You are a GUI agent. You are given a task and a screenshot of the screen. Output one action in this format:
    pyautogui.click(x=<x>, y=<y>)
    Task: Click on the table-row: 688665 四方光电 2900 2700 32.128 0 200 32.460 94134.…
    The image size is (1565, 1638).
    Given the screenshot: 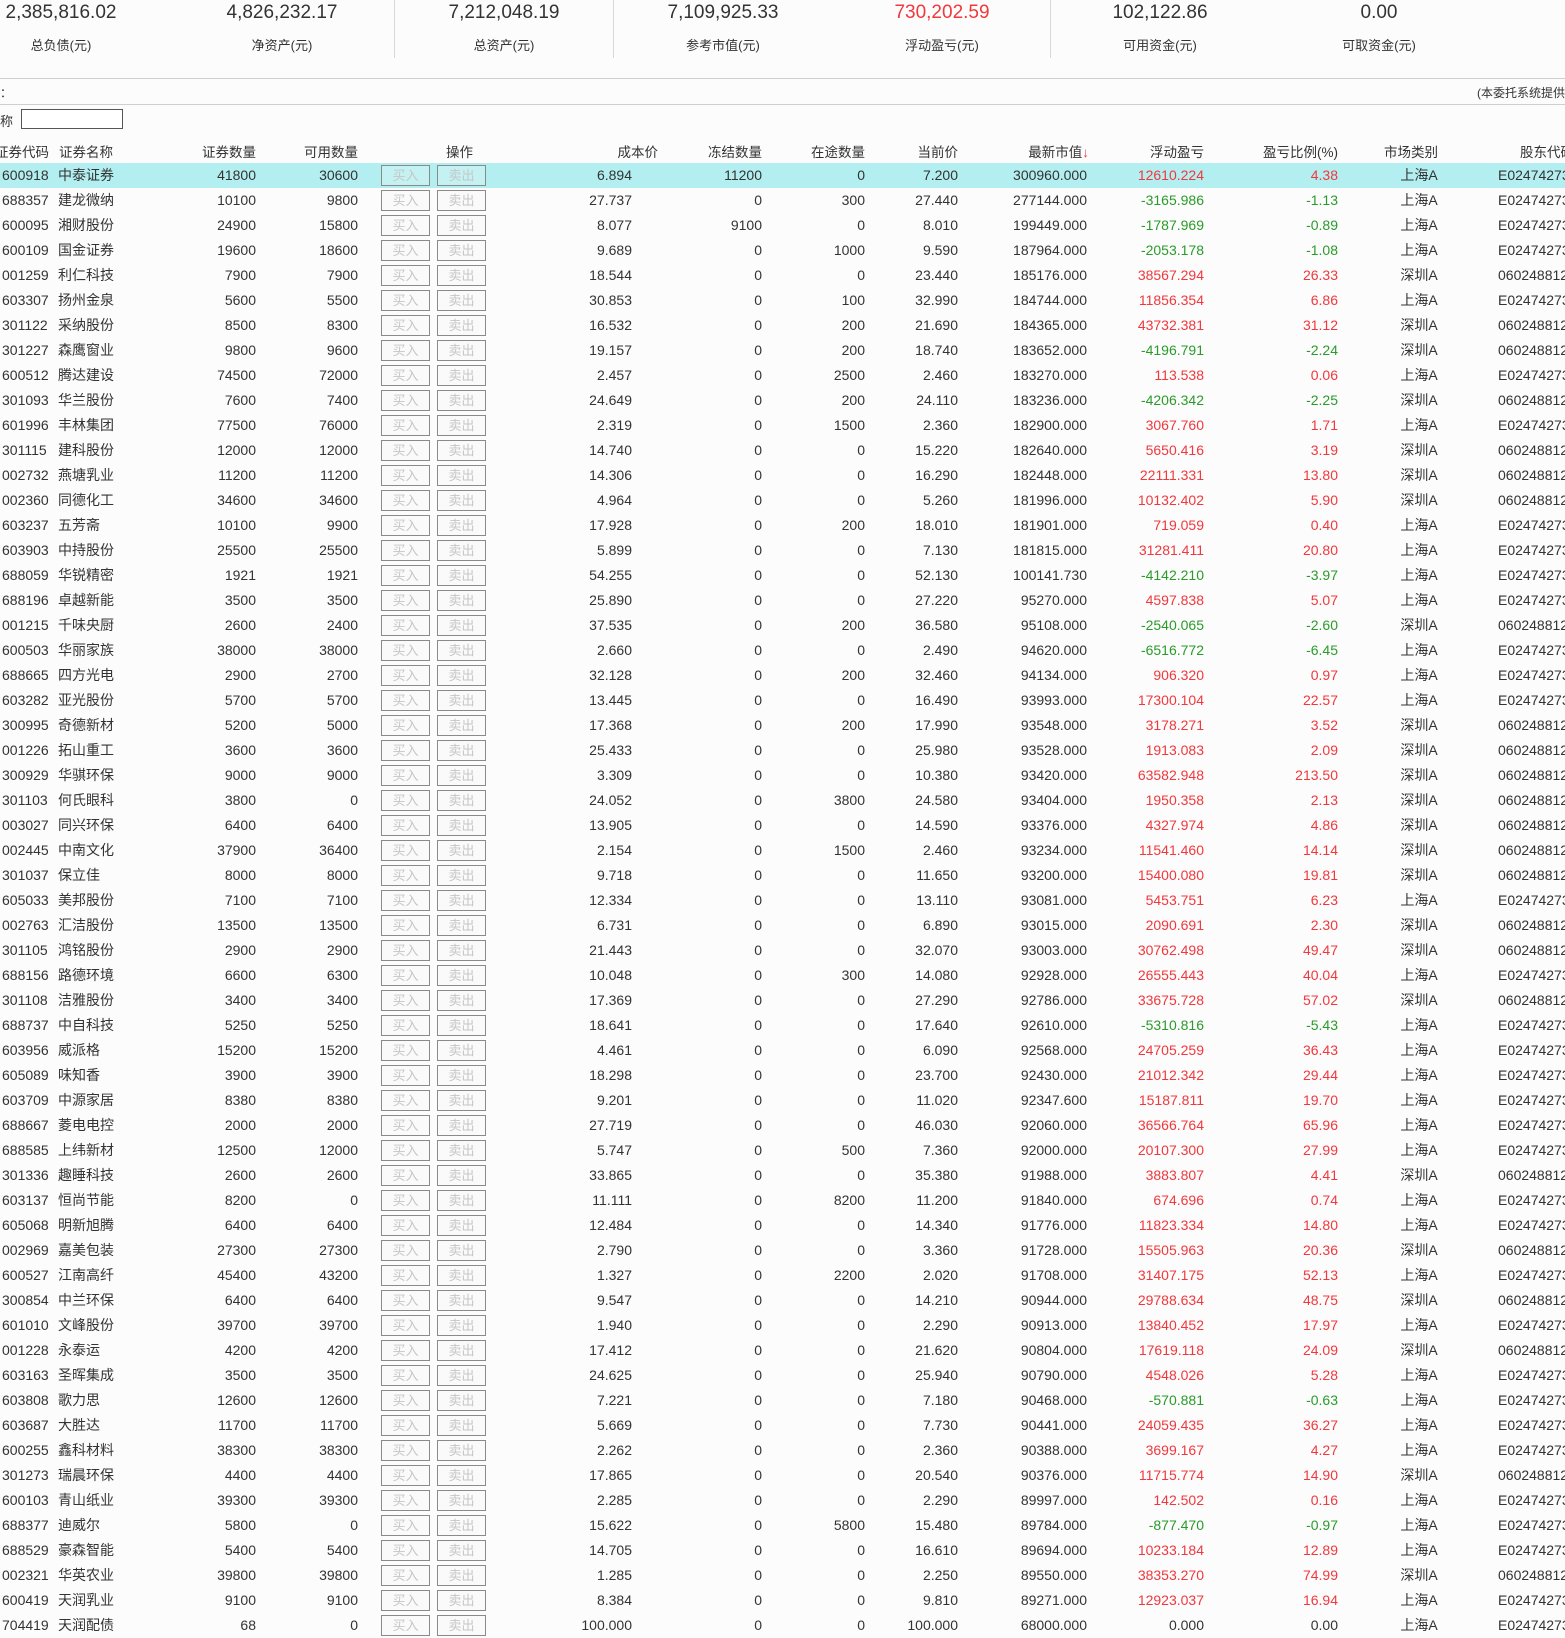 What is the action you would take?
    pyautogui.click(x=782, y=675)
    